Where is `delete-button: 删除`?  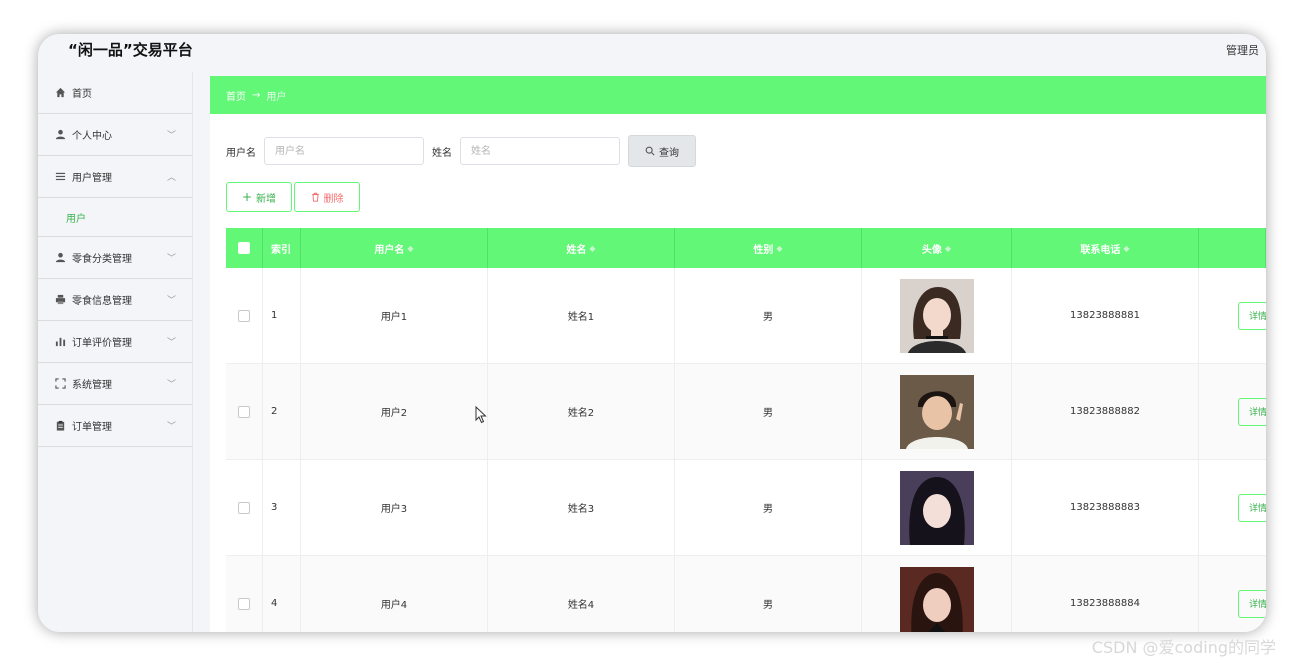
delete-button: 删除 is located at coordinates (327, 197).